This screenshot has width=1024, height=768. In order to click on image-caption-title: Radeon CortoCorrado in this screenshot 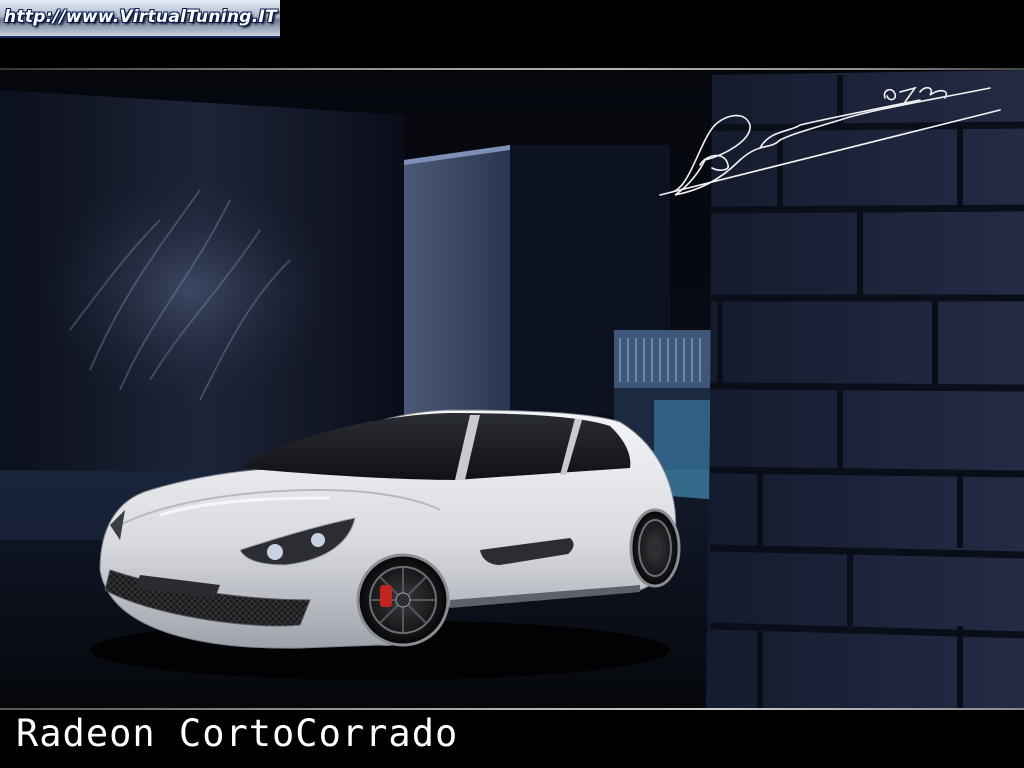, I will do `click(237, 733)`.